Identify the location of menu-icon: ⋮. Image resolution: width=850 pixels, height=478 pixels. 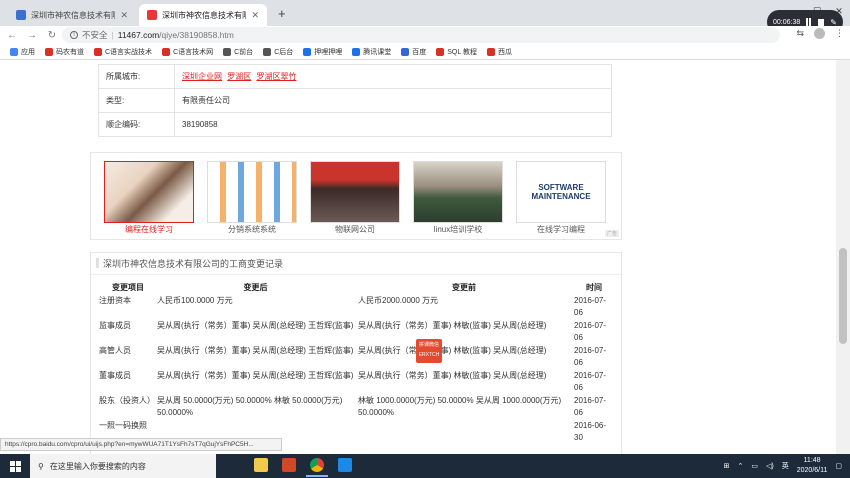
(839, 33).